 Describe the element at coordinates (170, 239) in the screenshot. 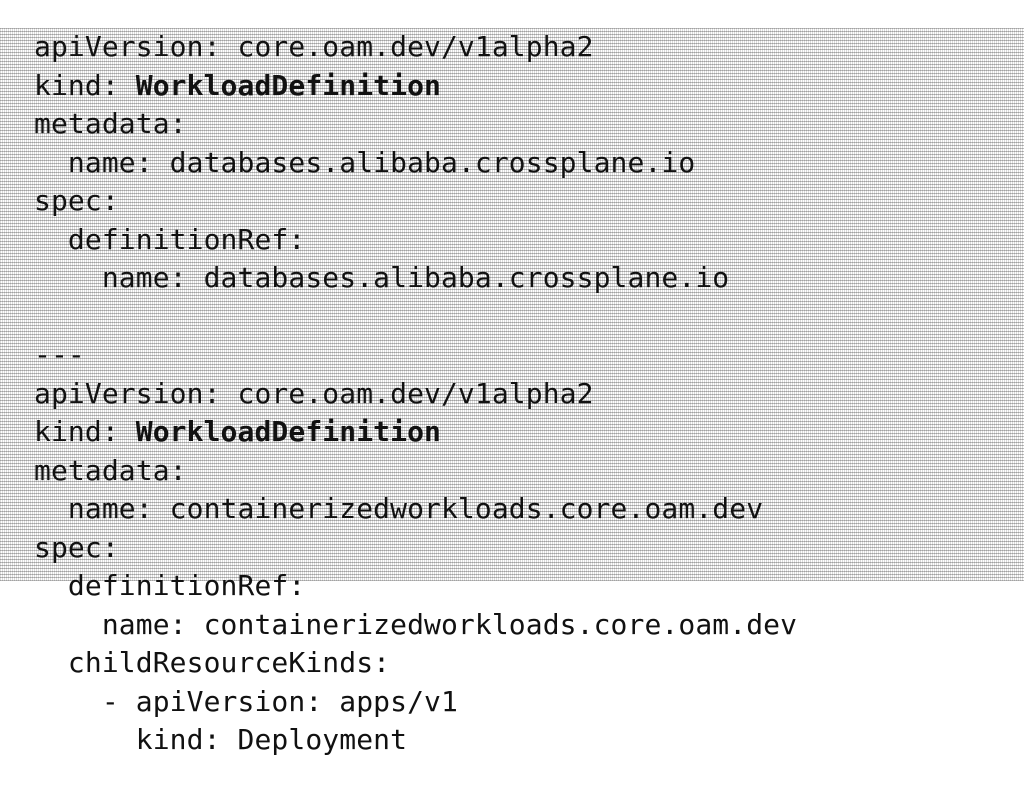

I see `code-line-6: definitionRef:` at that location.